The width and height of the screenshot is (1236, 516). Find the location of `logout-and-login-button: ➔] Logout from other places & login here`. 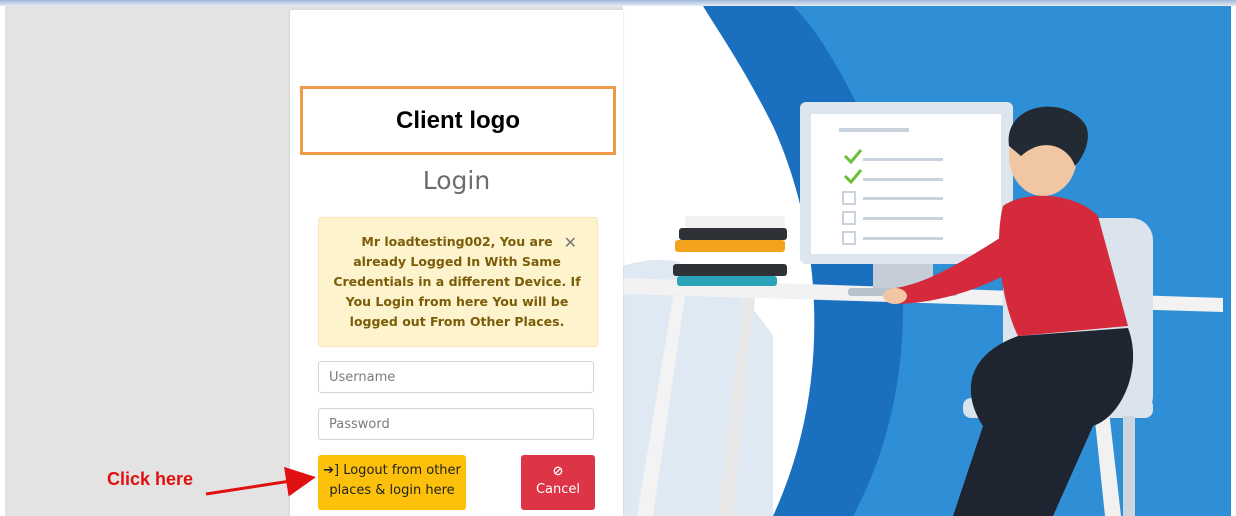

logout-and-login-button: ➔] Logout from other places & login here is located at coordinates (392, 482).